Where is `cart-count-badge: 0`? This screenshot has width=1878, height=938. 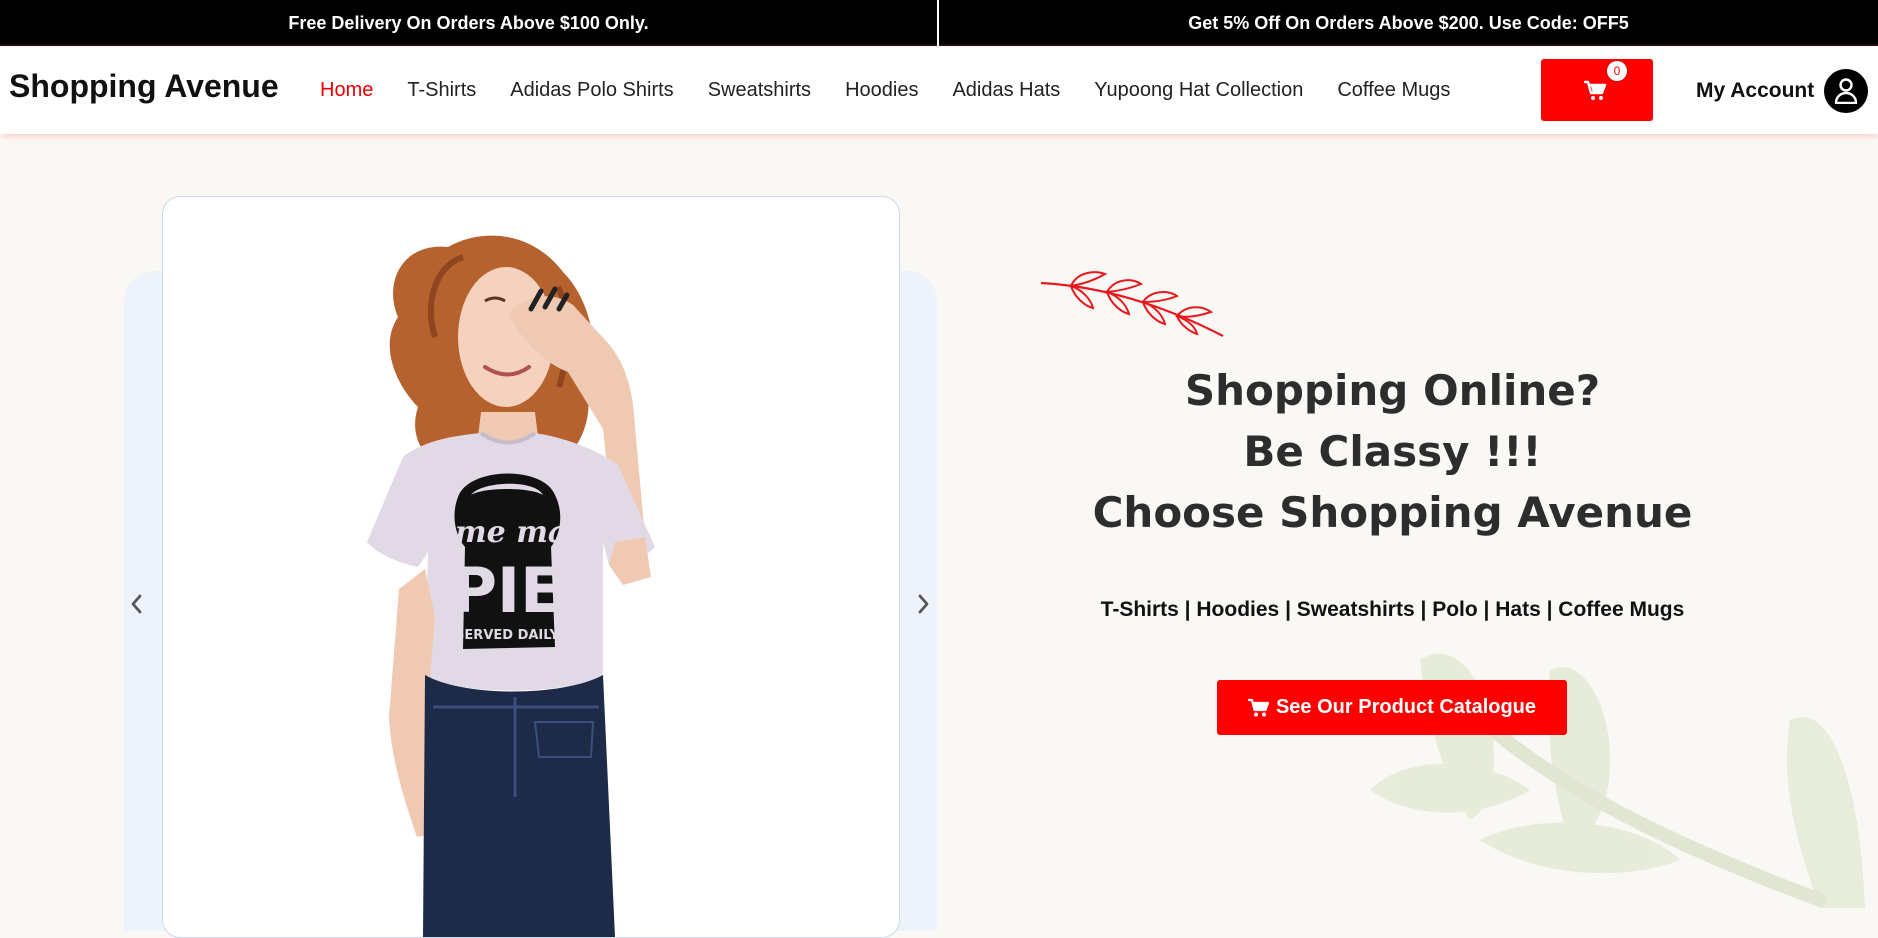 cart-count-badge: 0 is located at coordinates (1617, 71).